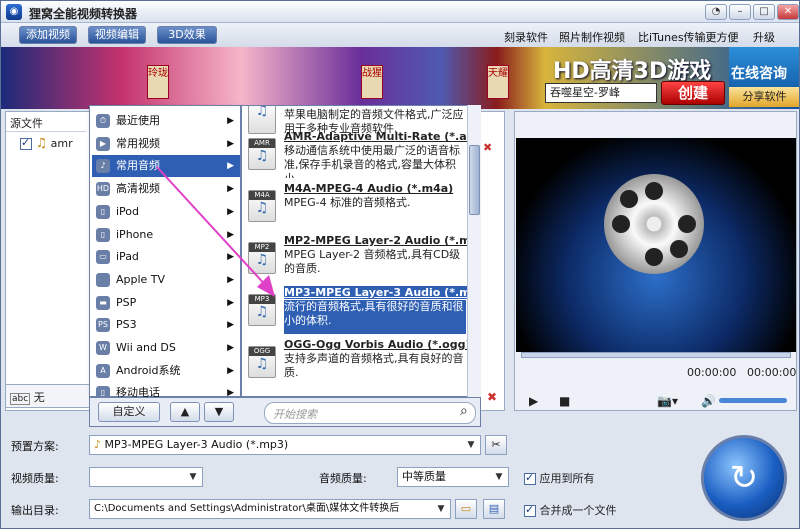 The image size is (800, 529). I want to click on total-time: 00:00:00, so click(772, 372).